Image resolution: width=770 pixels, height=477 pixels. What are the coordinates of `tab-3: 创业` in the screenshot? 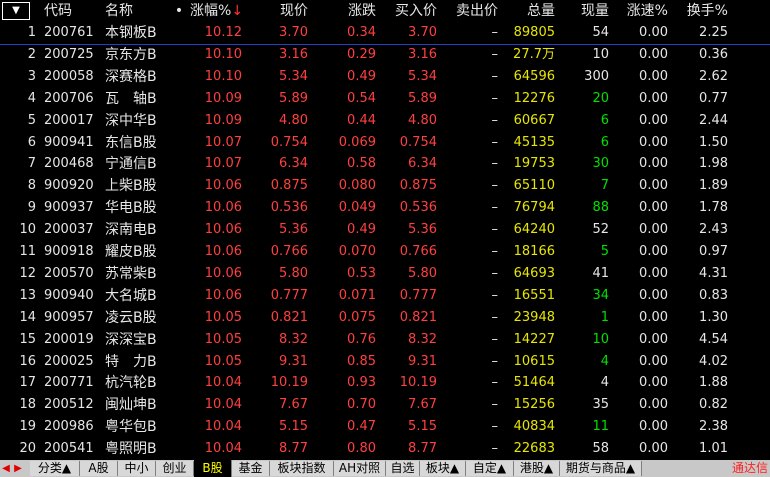 It's located at (175, 468).